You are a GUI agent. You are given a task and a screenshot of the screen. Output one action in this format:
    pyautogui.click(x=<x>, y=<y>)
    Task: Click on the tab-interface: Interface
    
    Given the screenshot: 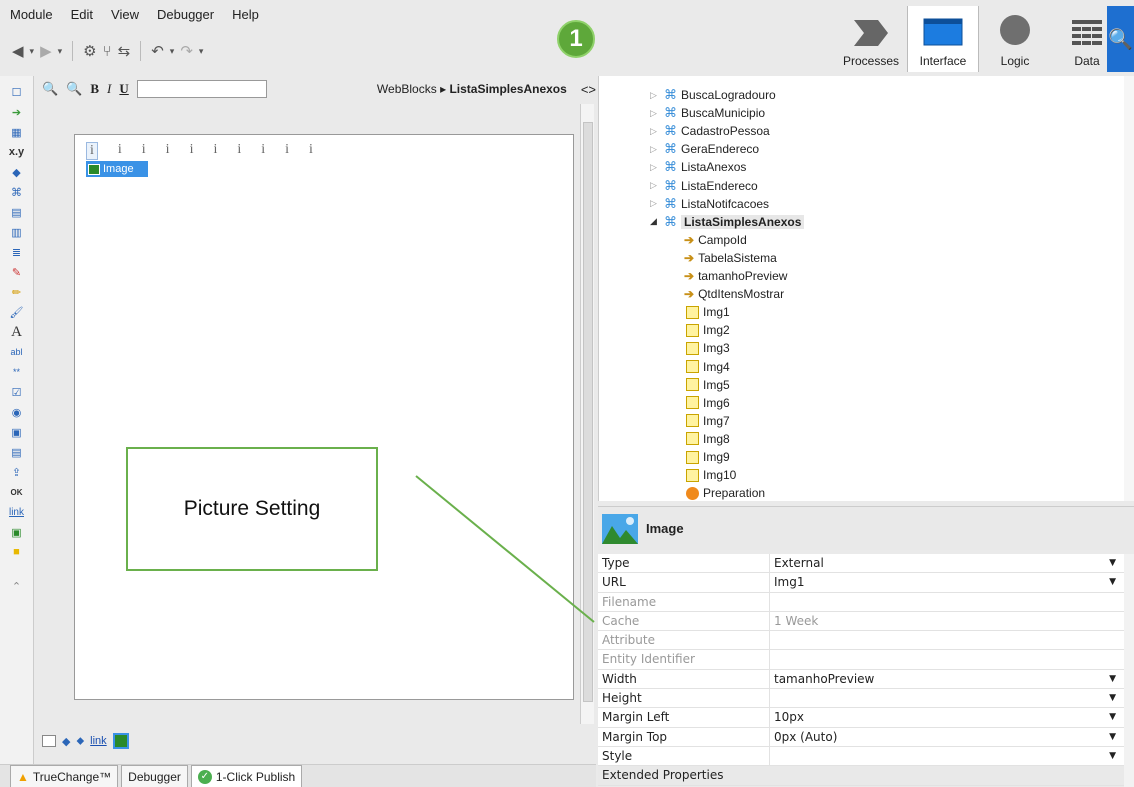 What is the action you would take?
    pyautogui.click(x=943, y=39)
    